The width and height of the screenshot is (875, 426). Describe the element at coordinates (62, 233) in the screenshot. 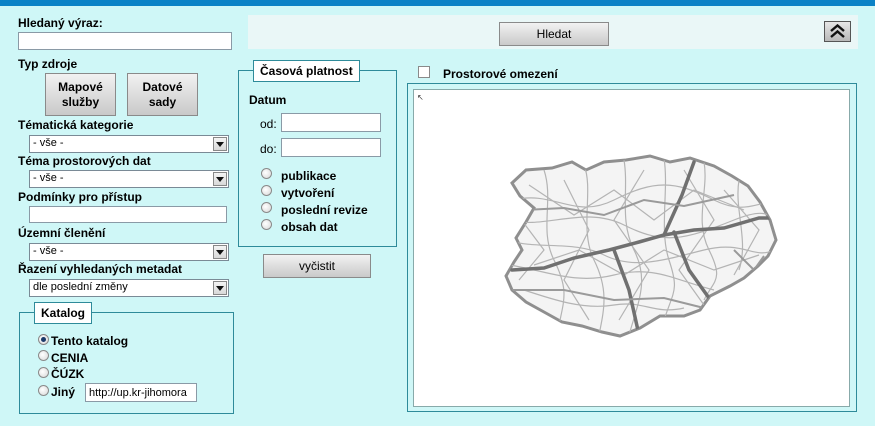

I see `territorial-division-label: Územní členění` at that location.